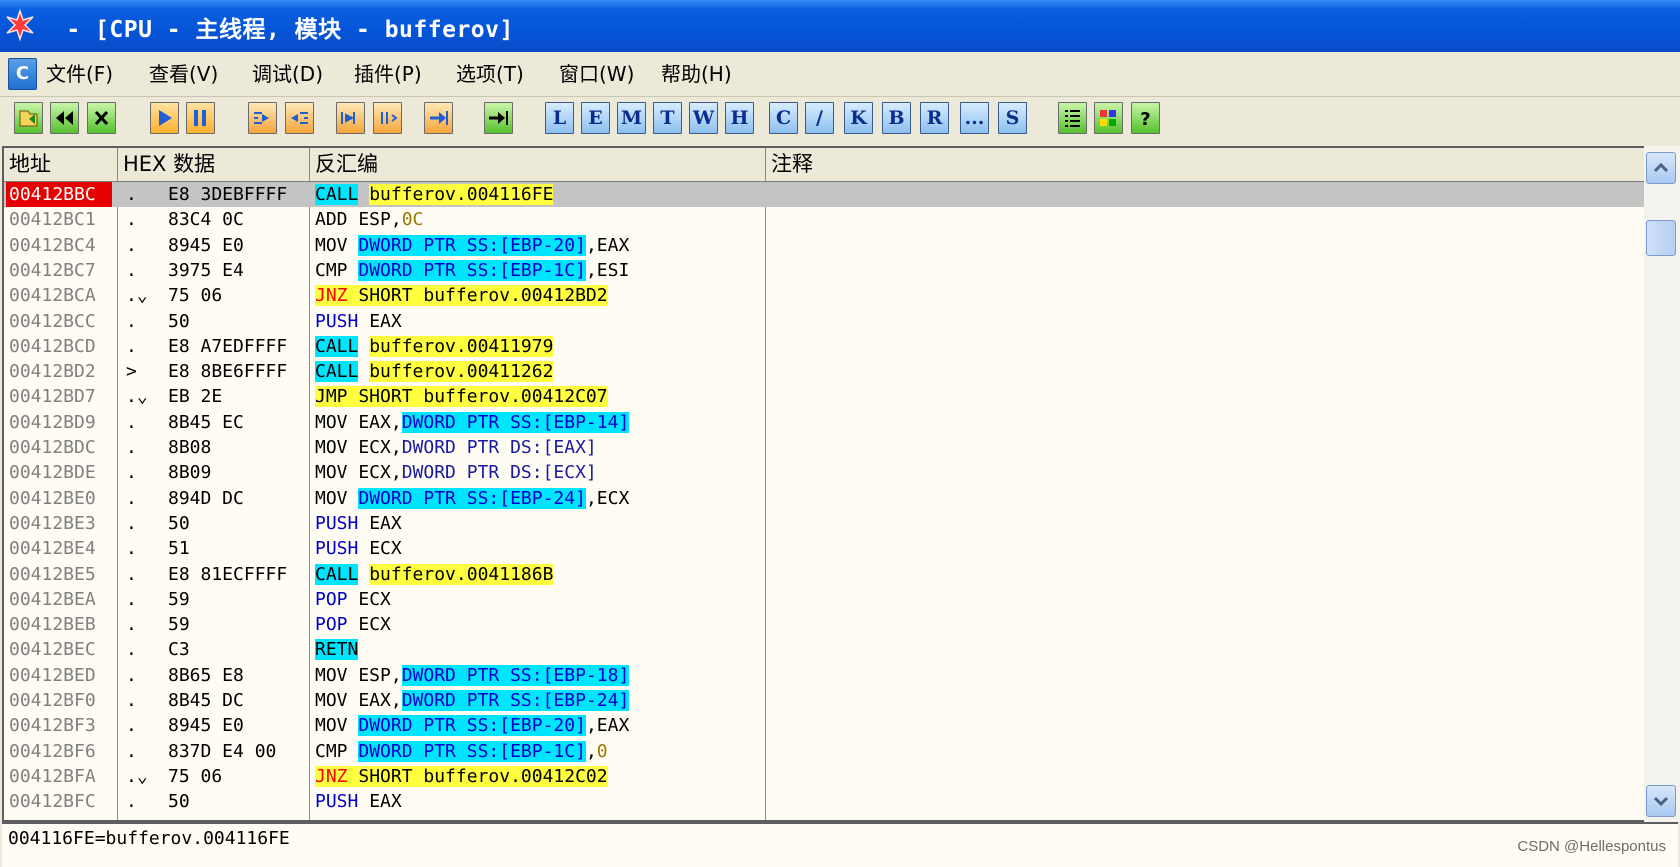 This screenshot has width=1680, height=867. Describe the element at coordinates (596, 74) in the screenshot. I see `menu-window: 窗口(W)` at that location.